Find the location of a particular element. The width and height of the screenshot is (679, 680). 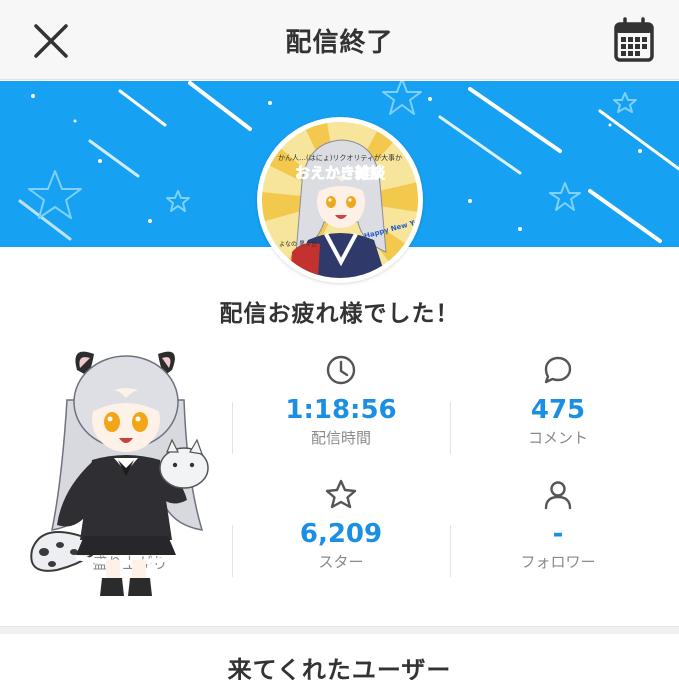

visitors-section-title: 来てくれたユーザー is located at coordinates (339, 668).